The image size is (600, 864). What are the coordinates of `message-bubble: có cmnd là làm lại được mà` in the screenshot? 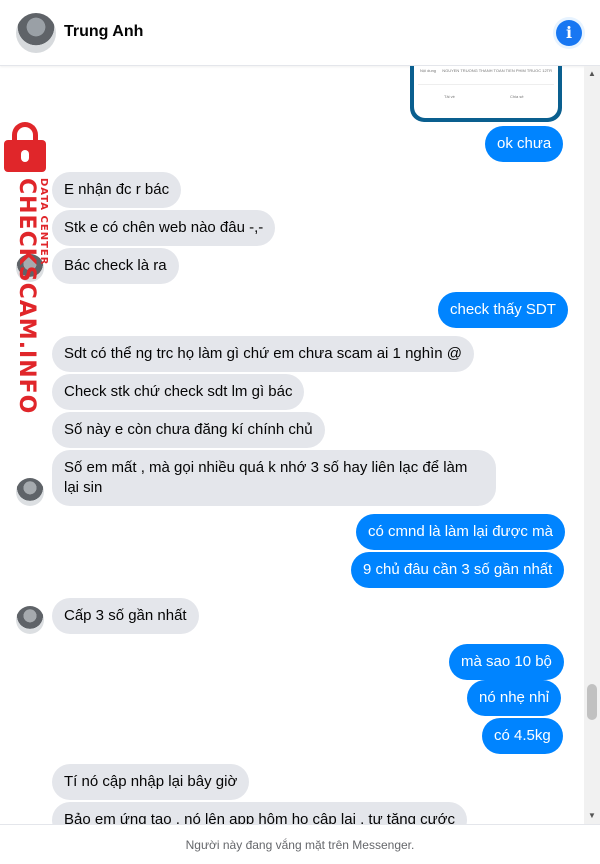 It's located at (460, 532).